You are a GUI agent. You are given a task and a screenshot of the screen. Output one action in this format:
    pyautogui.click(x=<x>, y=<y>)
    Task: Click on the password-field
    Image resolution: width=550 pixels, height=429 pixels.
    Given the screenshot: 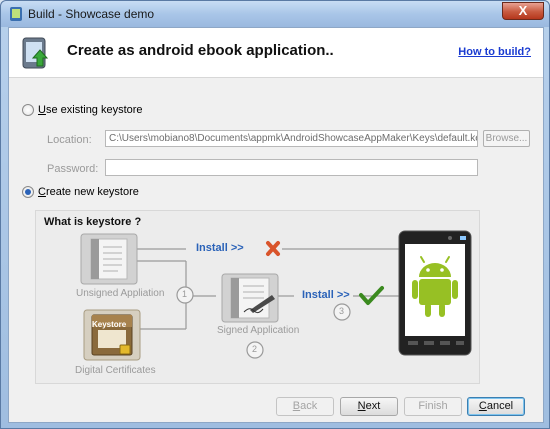 What is the action you would take?
    pyautogui.click(x=291, y=167)
    